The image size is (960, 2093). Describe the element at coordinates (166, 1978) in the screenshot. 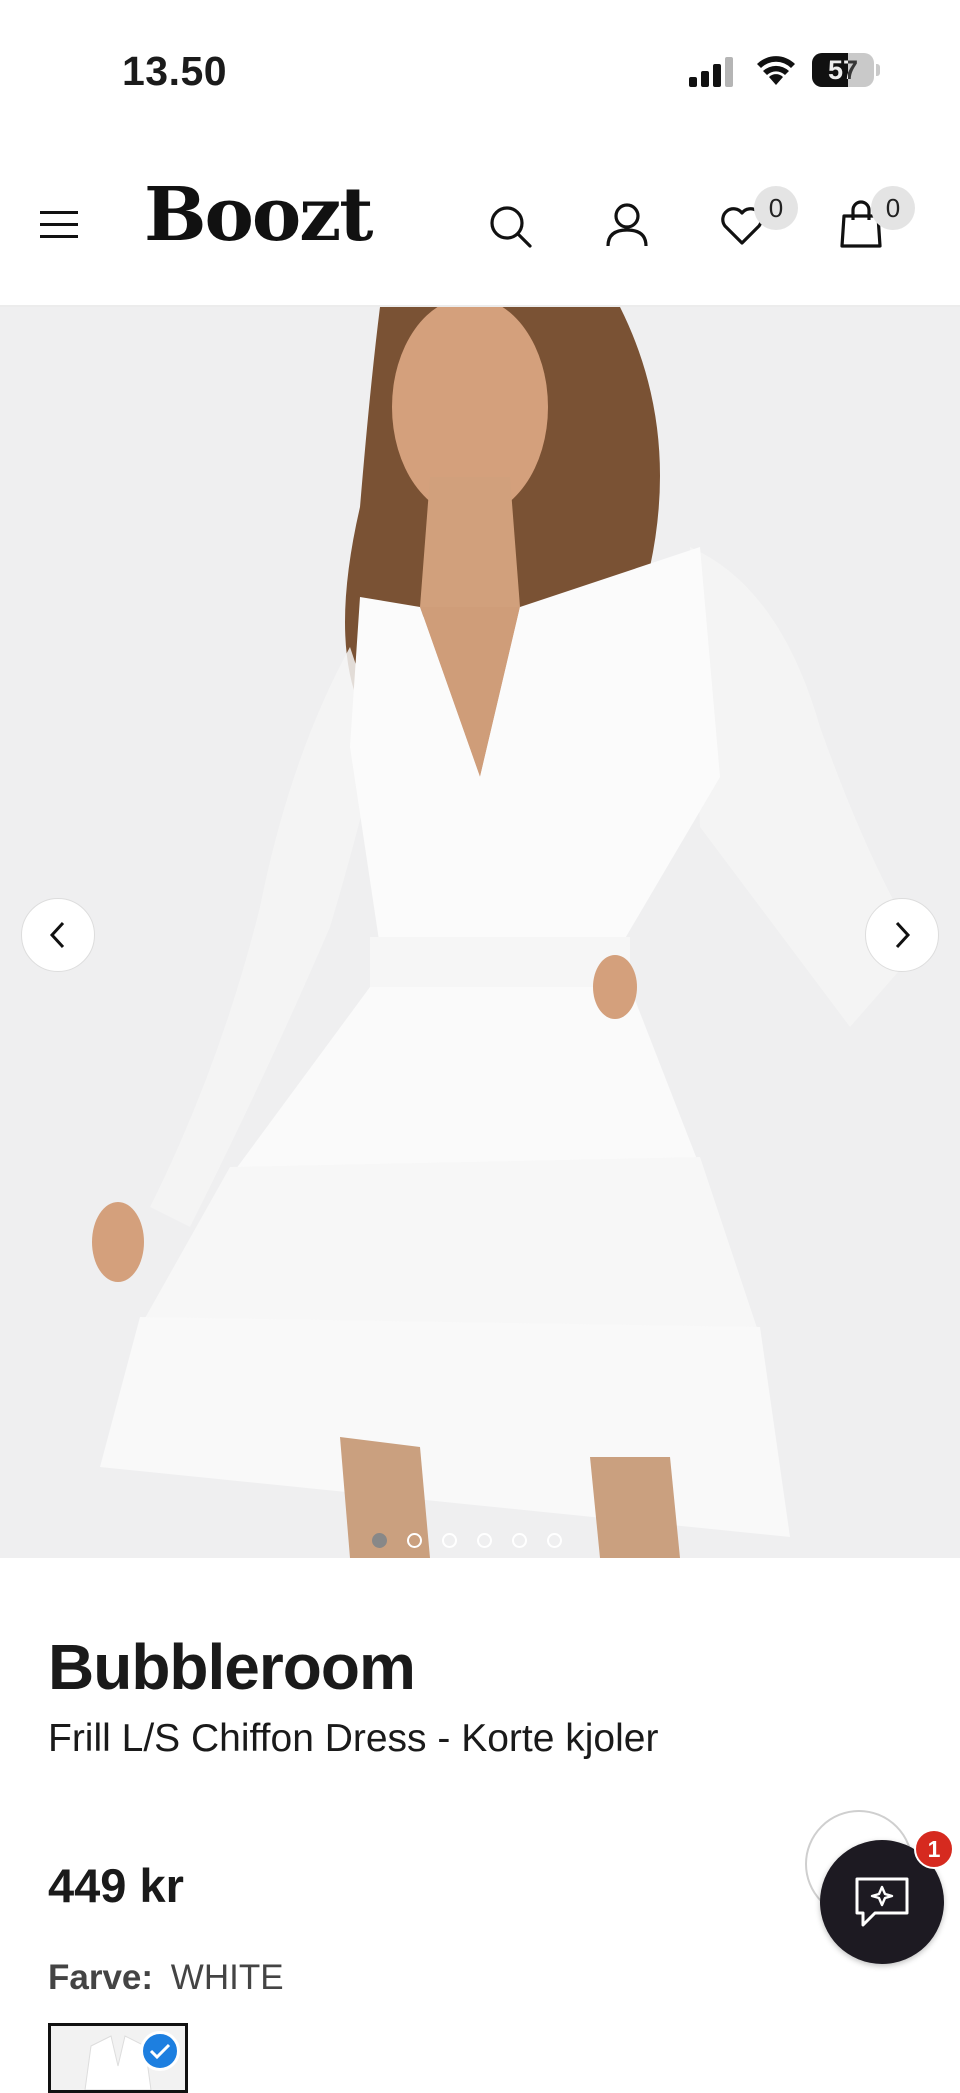

I see `color-selector-label: Farve: WHITE` at that location.